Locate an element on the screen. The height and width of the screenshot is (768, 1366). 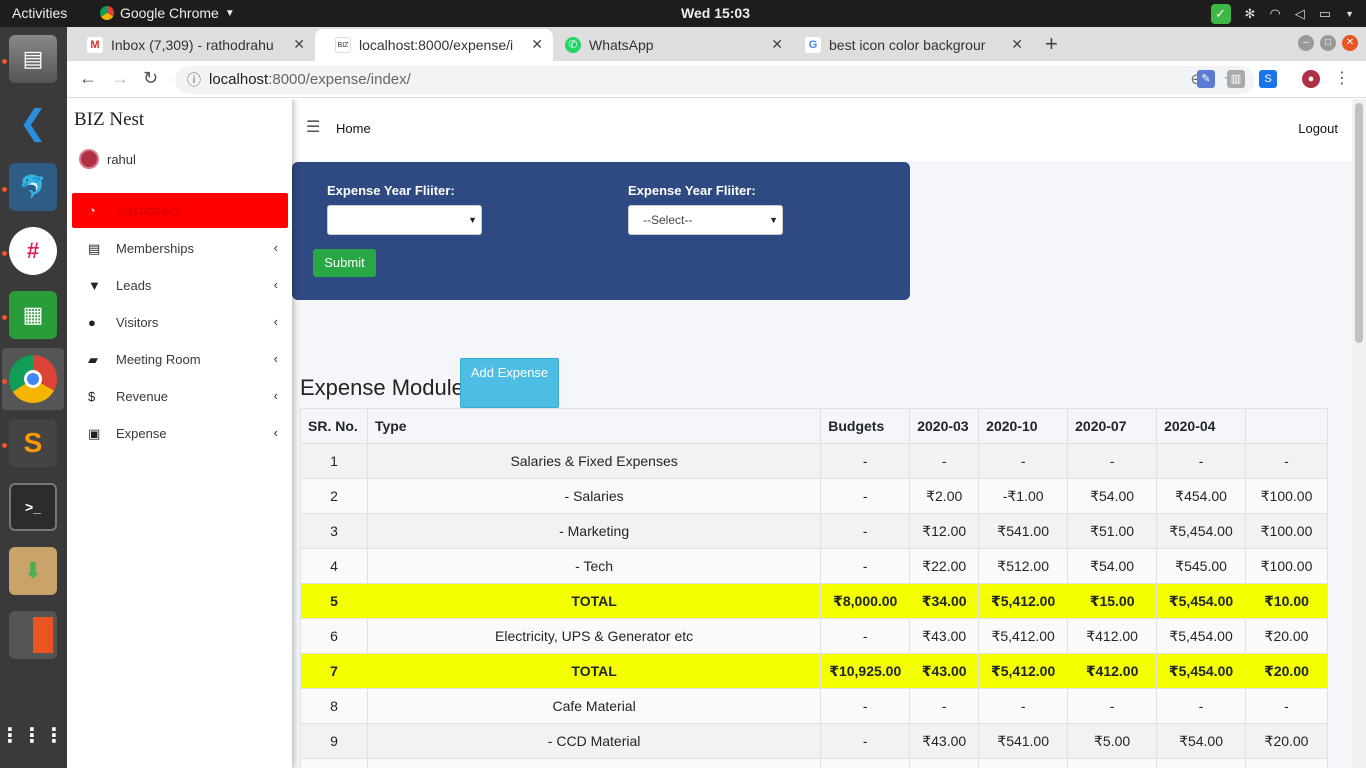
libreoffice-calc-icon: ▦ is located at coordinates (33, 315).